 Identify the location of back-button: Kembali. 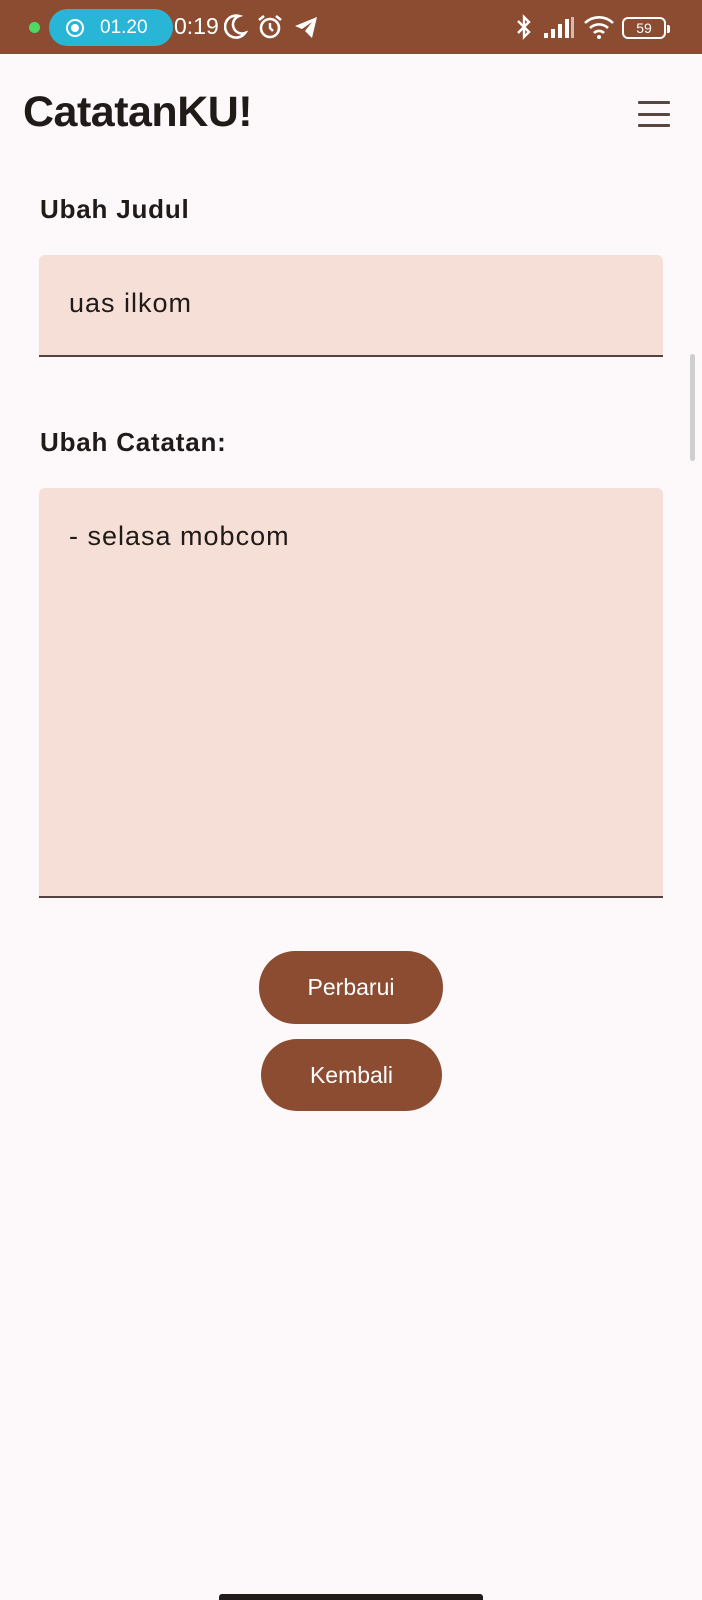
(351, 1075).